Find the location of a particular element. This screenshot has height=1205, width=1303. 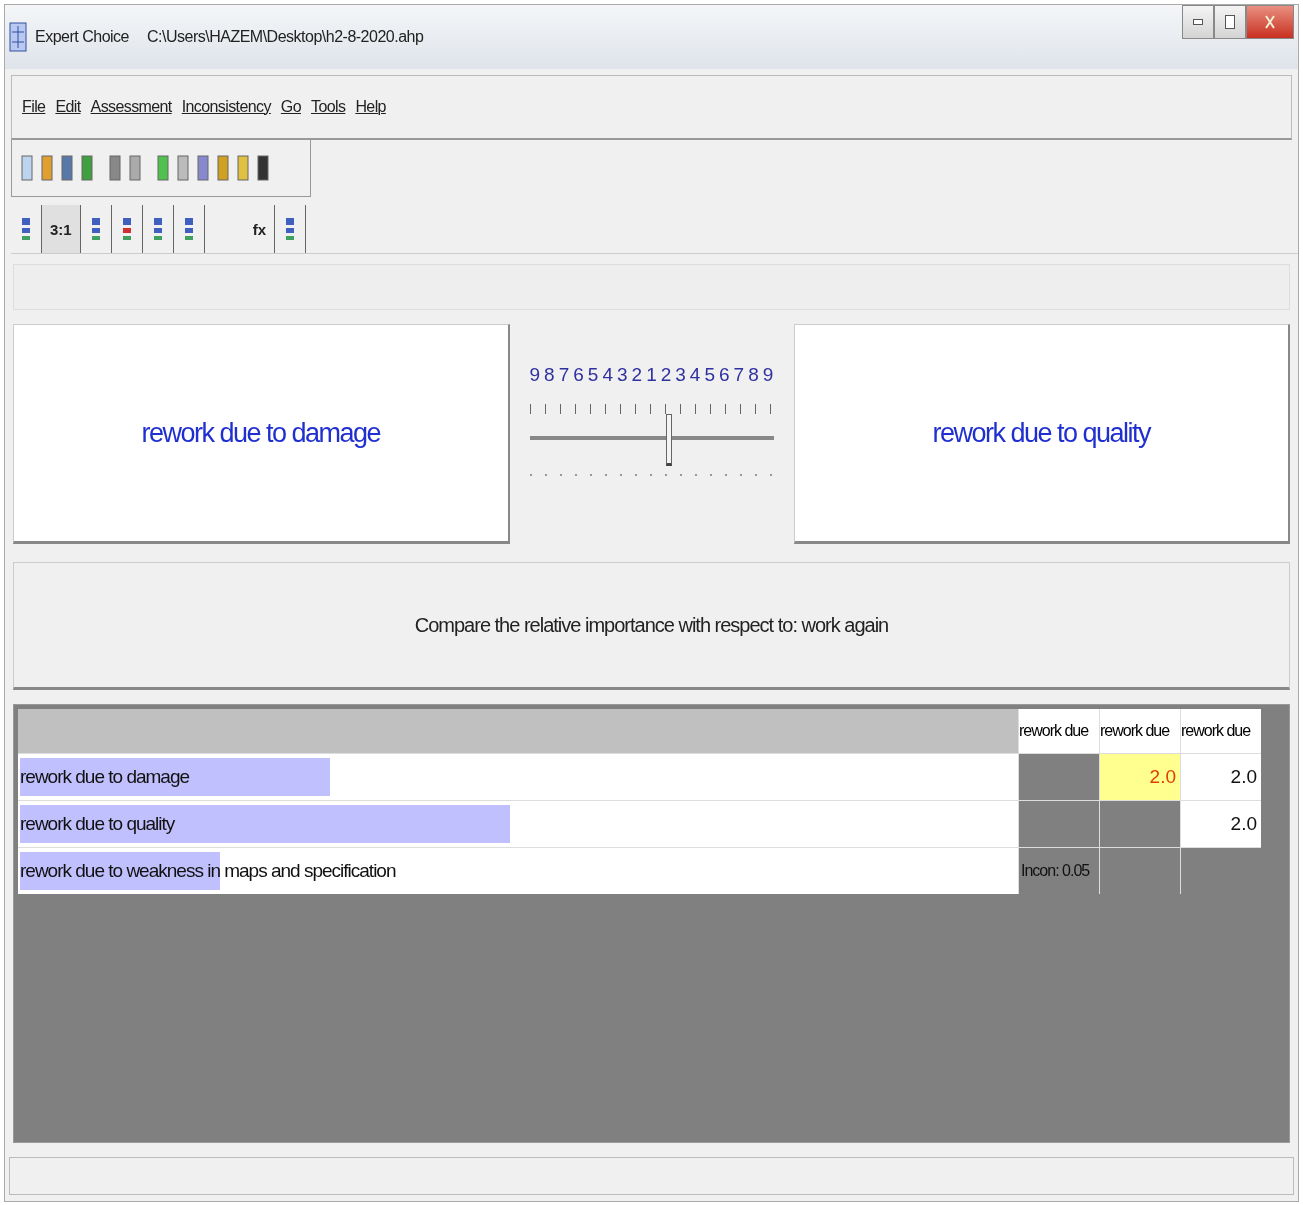

restore-icon is located at coordinates (1230, 22).